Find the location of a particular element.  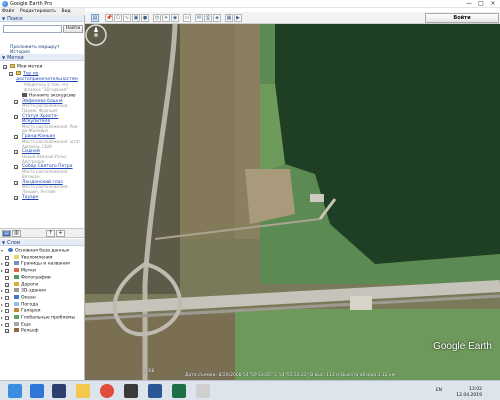

place-item: ✓ Сидней Новый Южный Уэльс, Австралия is located at coordinates (42, 156).